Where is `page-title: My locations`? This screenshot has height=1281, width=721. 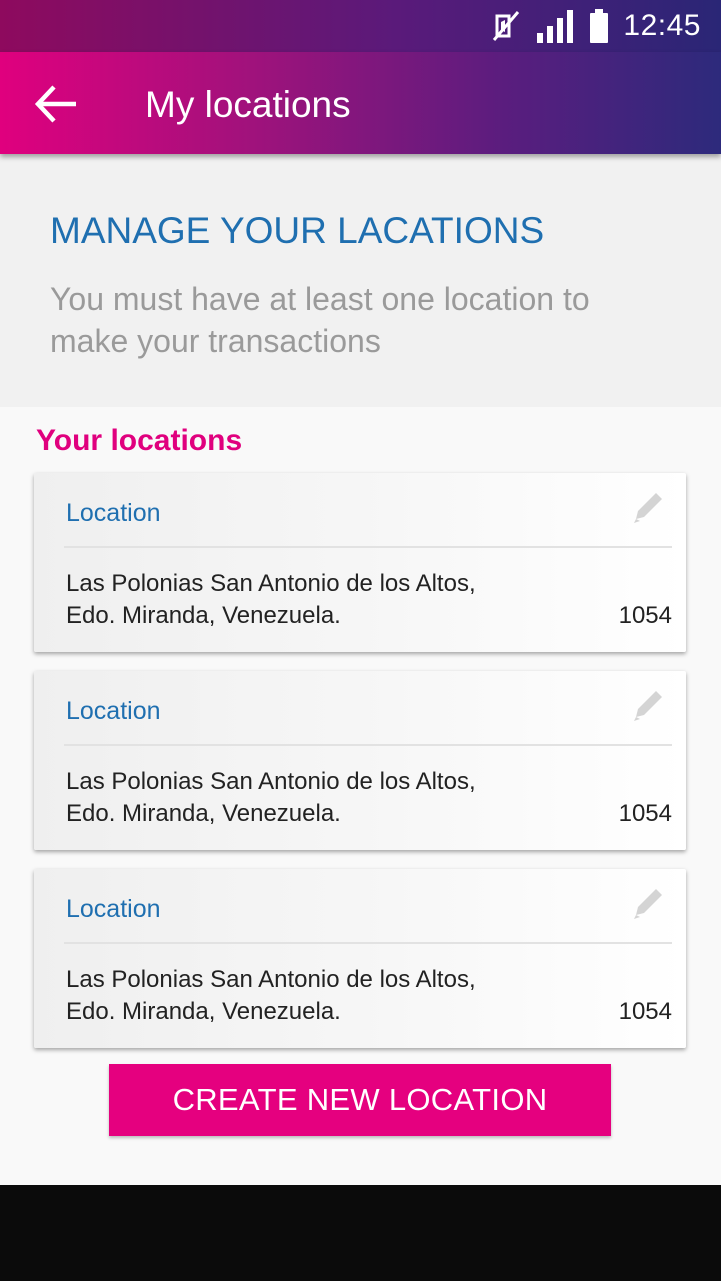
page-title: My locations is located at coordinates (248, 104).